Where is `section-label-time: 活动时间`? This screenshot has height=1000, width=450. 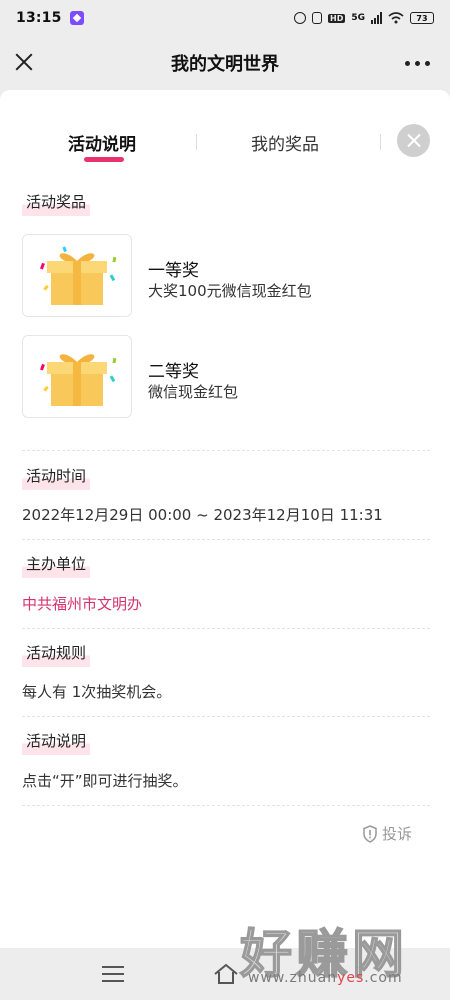
section-label-time: 活动时间 is located at coordinates (56, 477).